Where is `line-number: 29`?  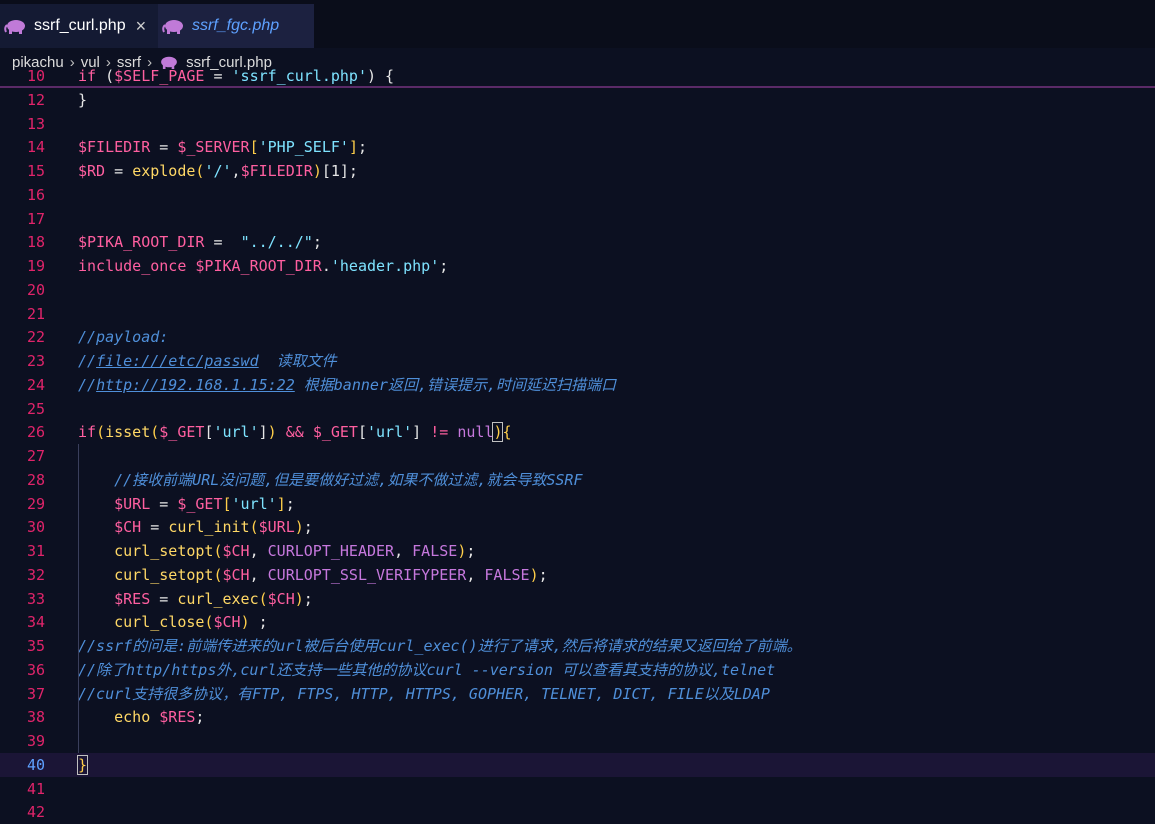
line-number: 29 is located at coordinates (35, 503).